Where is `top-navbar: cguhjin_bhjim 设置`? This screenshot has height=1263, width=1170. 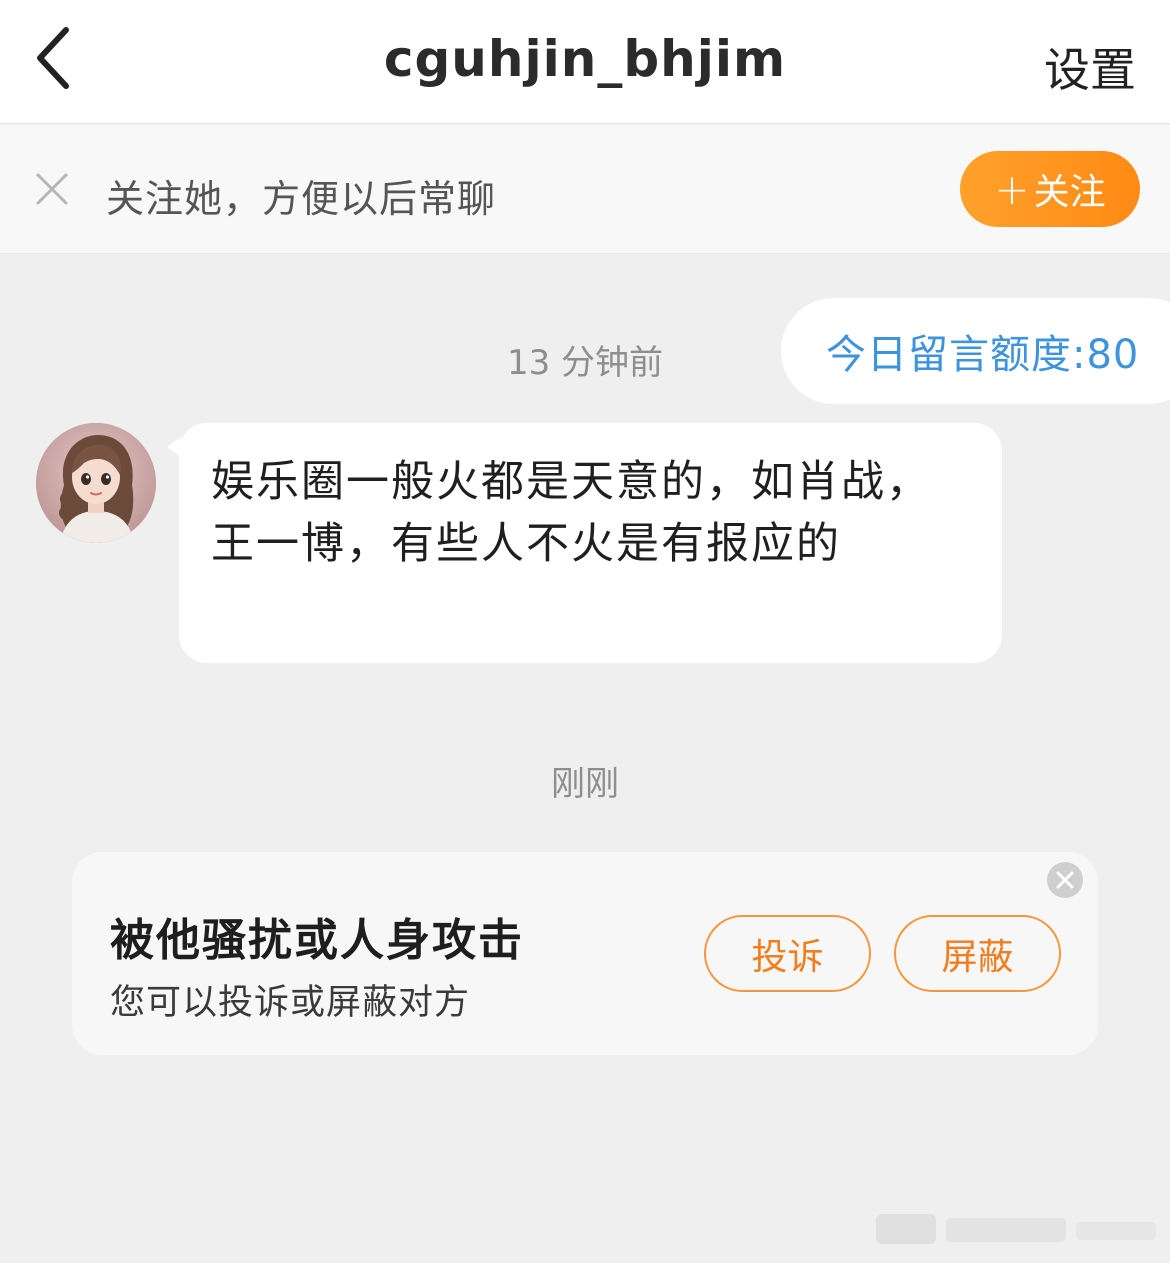 top-navbar: cguhjin_bhjim 设置 is located at coordinates (585, 62).